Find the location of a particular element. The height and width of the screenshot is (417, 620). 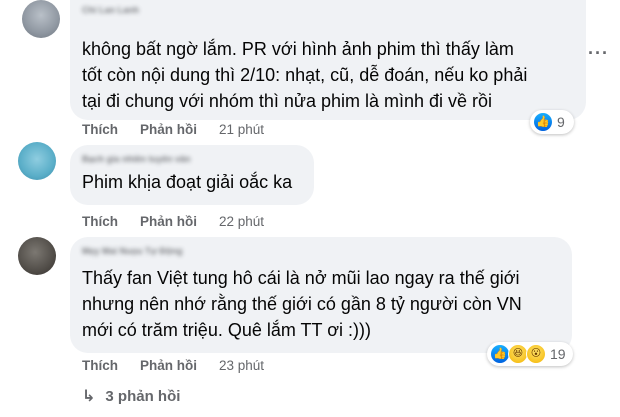

comment-timestamp: 21 phút is located at coordinates (241, 129).